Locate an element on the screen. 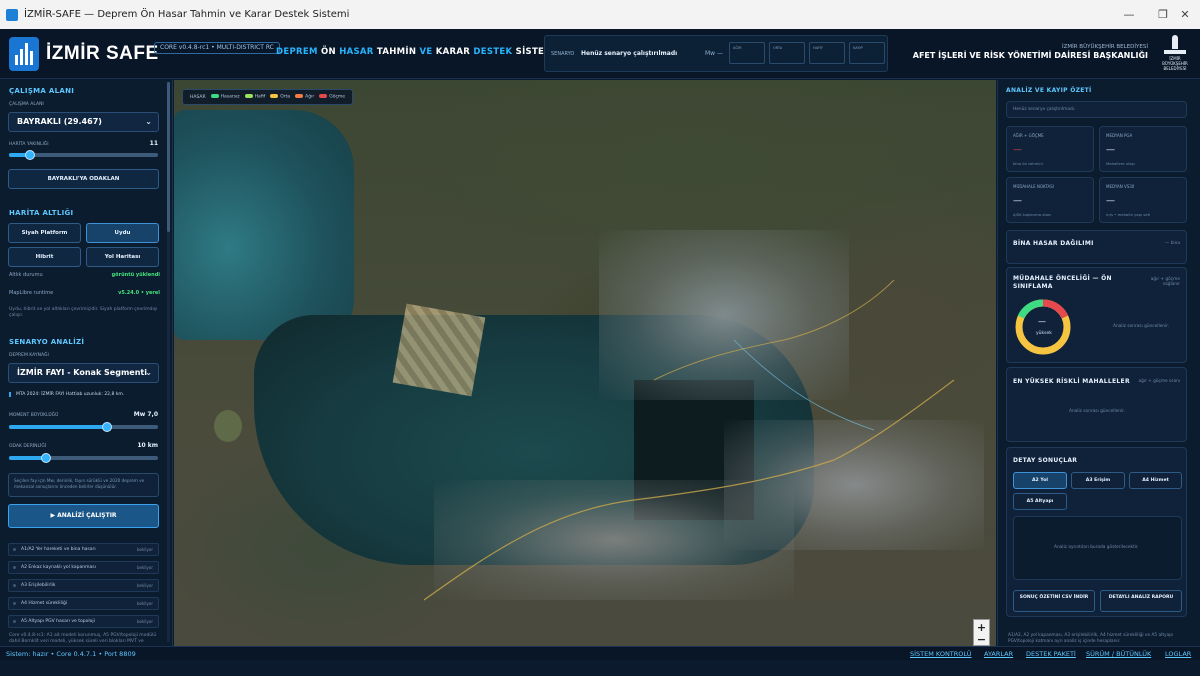 Image resolution: width=1200 pixels, height=676 pixels. depth-label: ODAK DERİNLİĞİ is located at coordinates (28, 446).